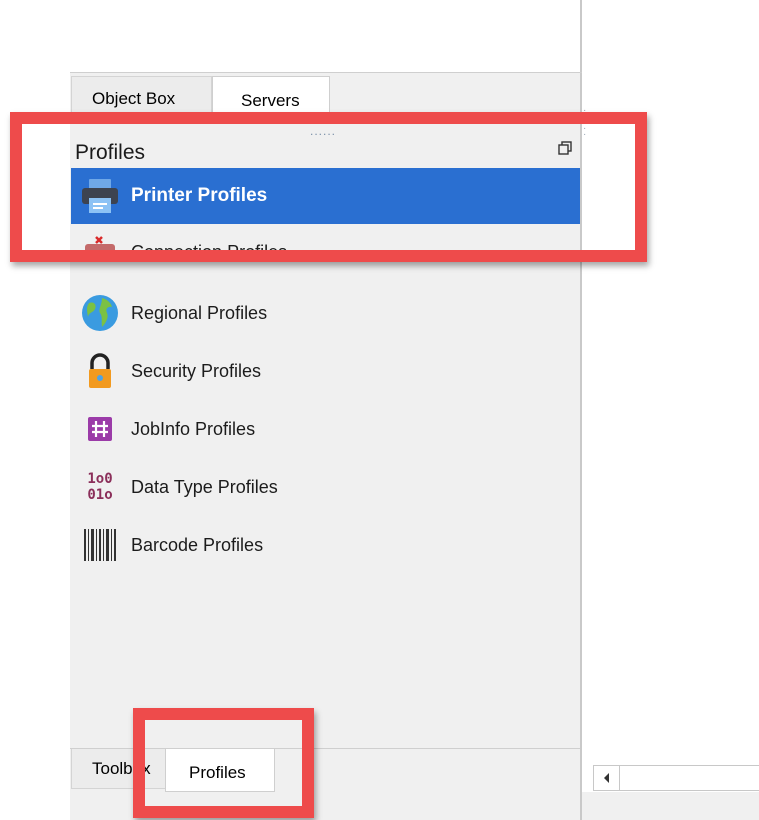  Describe the element at coordinates (196, 370) in the screenshot. I see `item-label: Security Profiles` at that location.